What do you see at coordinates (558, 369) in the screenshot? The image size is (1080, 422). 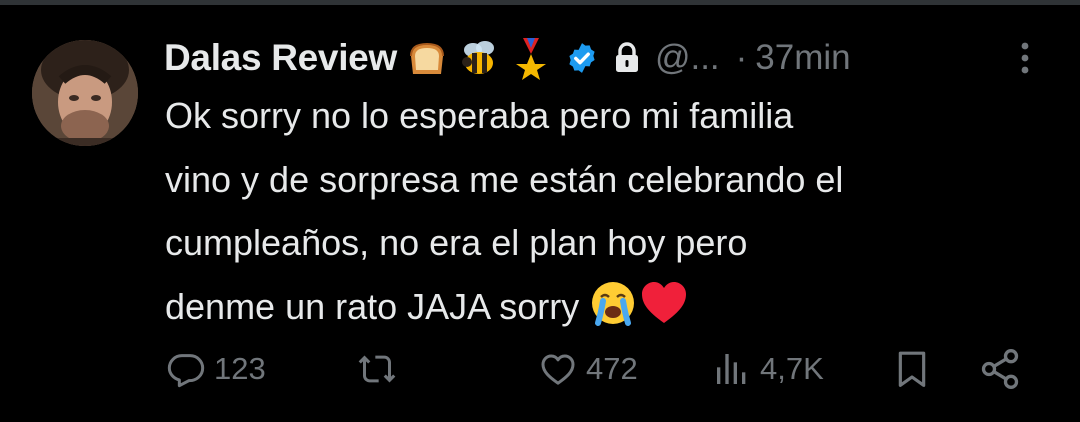 I see `heart-icon` at bounding box center [558, 369].